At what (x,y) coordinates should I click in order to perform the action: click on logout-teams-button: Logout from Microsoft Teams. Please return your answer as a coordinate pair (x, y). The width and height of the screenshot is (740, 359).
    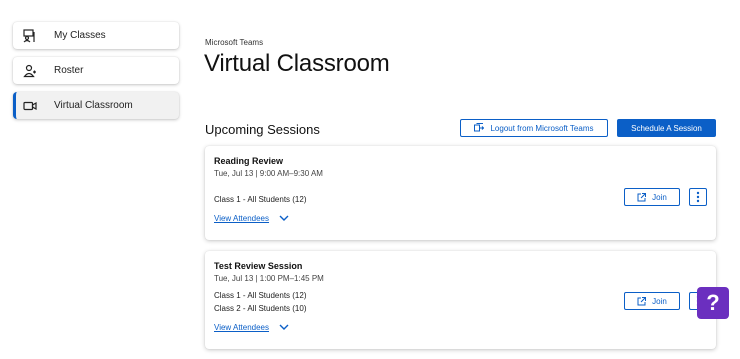
    Looking at the image, I should click on (534, 128).